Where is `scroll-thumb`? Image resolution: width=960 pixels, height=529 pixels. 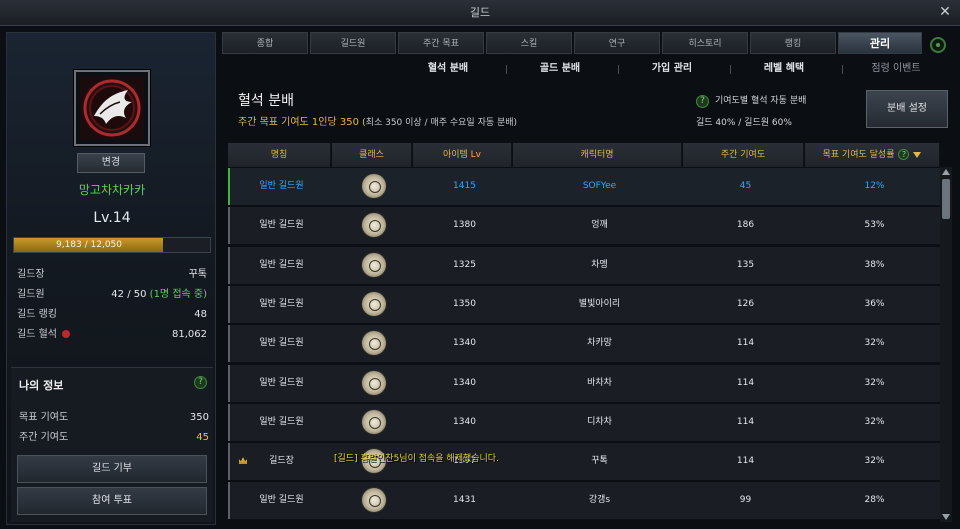 scroll-thumb is located at coordinates (946, 199).